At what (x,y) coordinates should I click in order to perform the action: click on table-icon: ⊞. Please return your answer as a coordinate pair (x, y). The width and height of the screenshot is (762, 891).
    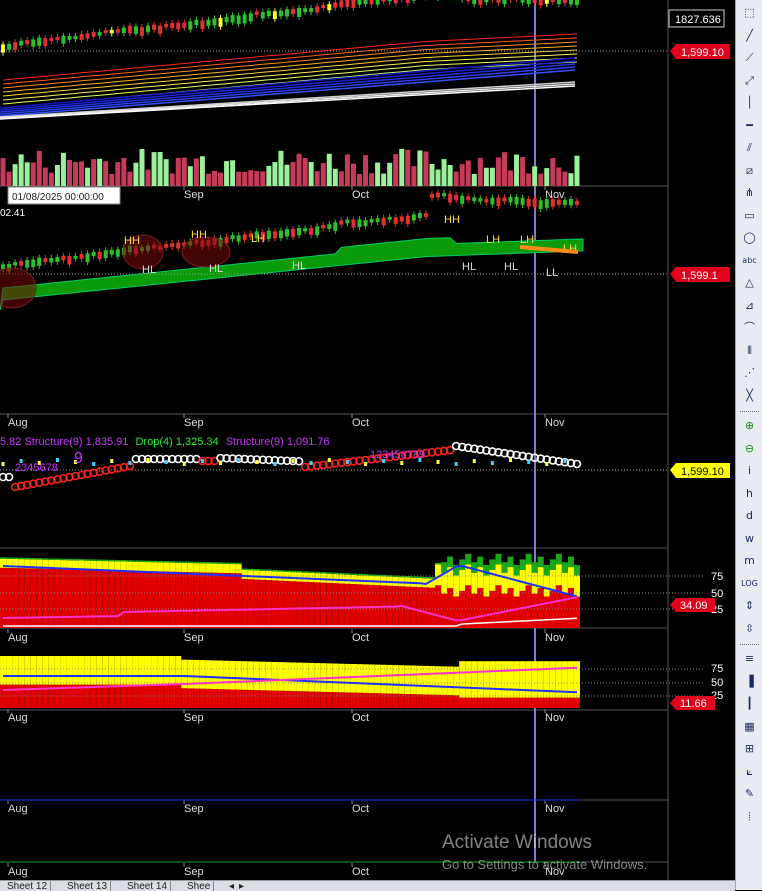
    Looking at the image, I should click on (749, 749).